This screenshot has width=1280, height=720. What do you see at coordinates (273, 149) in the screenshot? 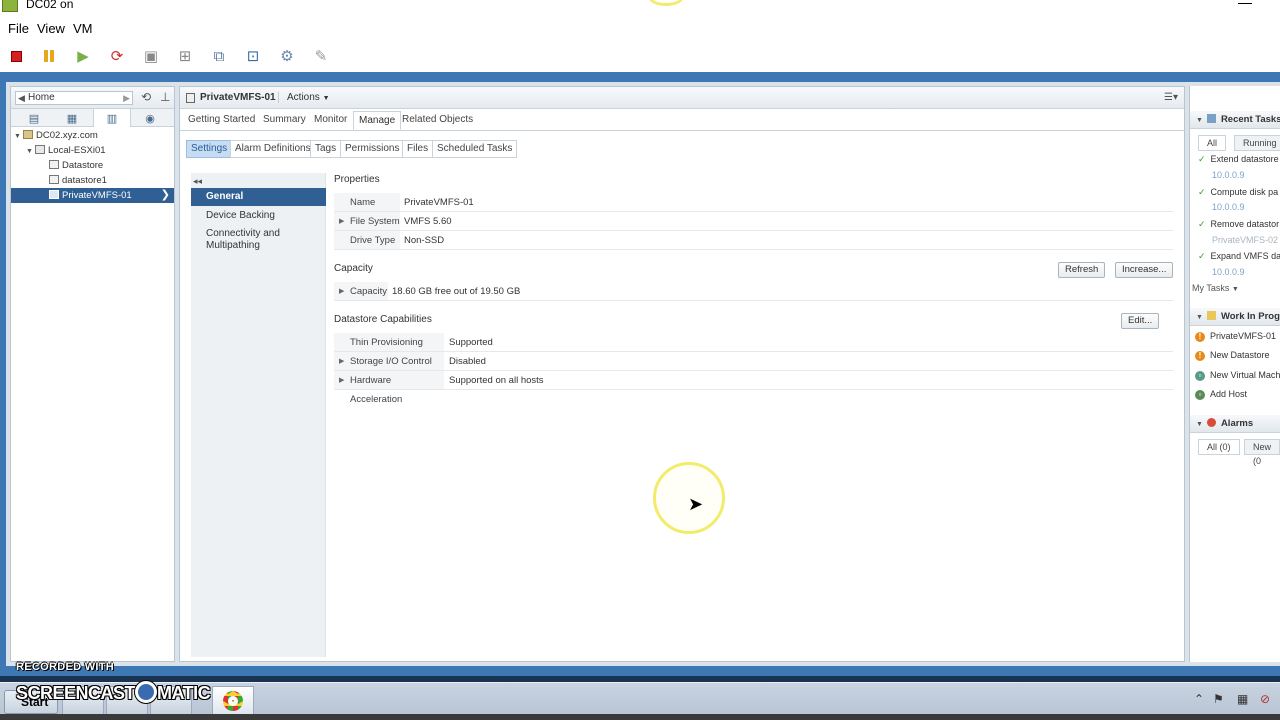
I see `subtab-alarm-definitions: Alarm Definitions` at bounding box center [273, 149].